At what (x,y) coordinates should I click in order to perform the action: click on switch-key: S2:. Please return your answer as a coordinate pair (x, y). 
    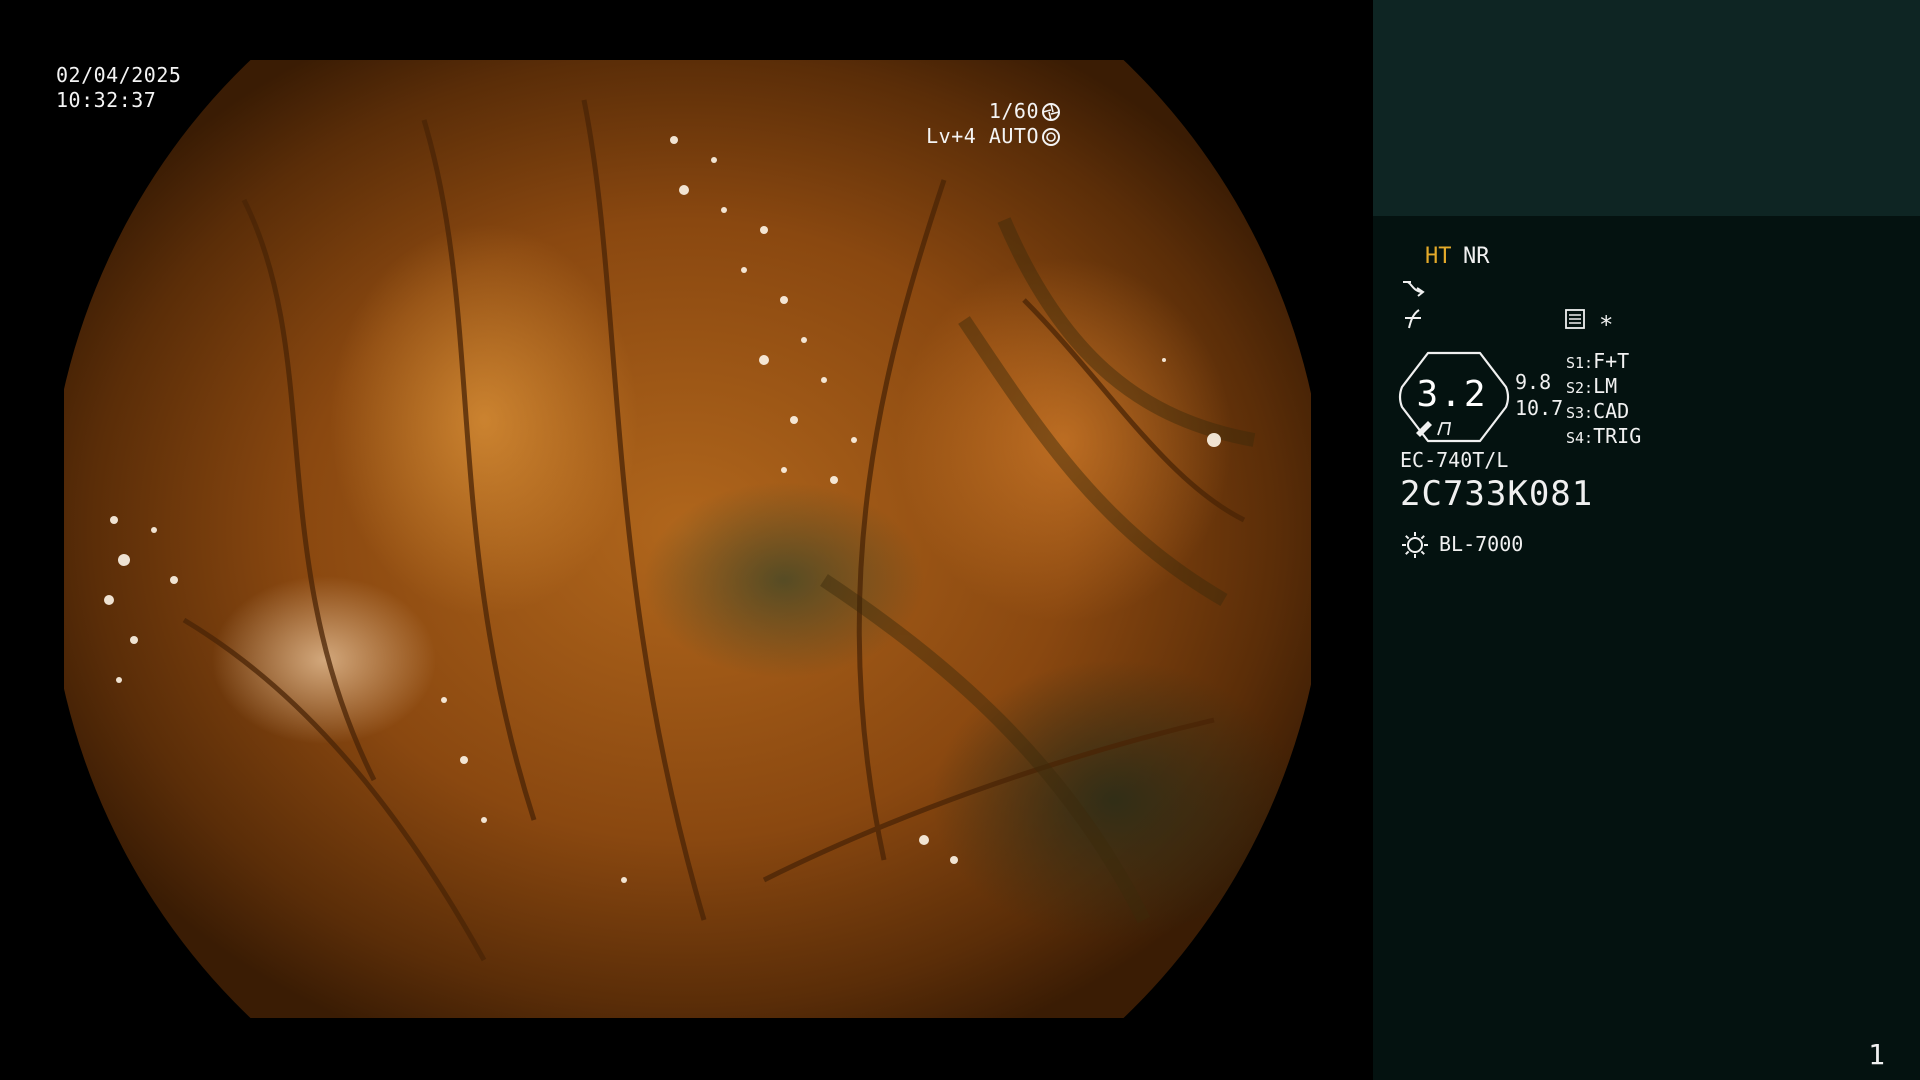
    Looking at the image, I should click on (1580, 388).